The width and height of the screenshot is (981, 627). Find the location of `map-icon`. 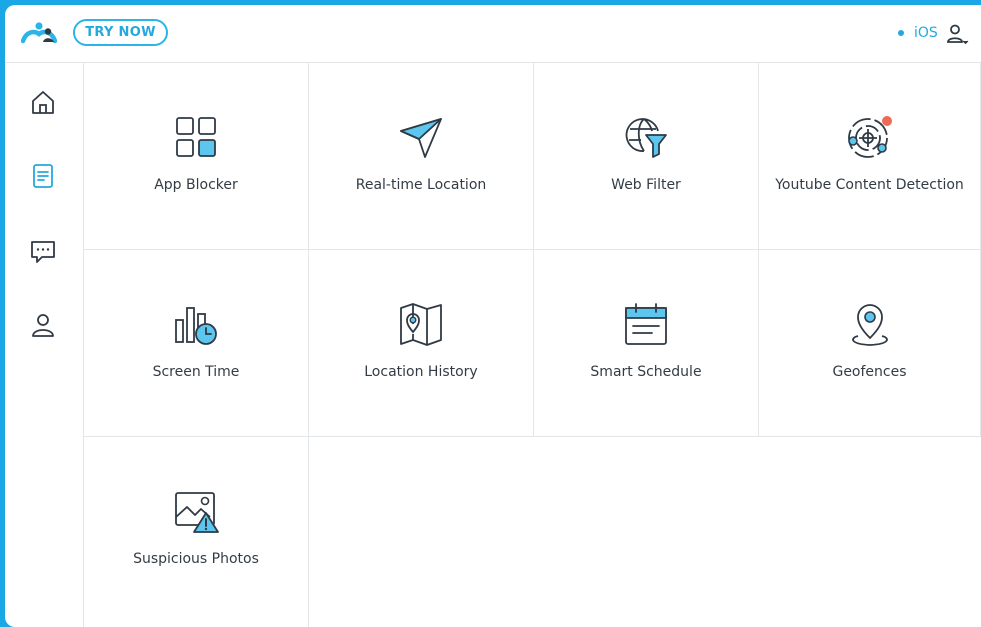

map-icon is located at coordinates (421, 324).